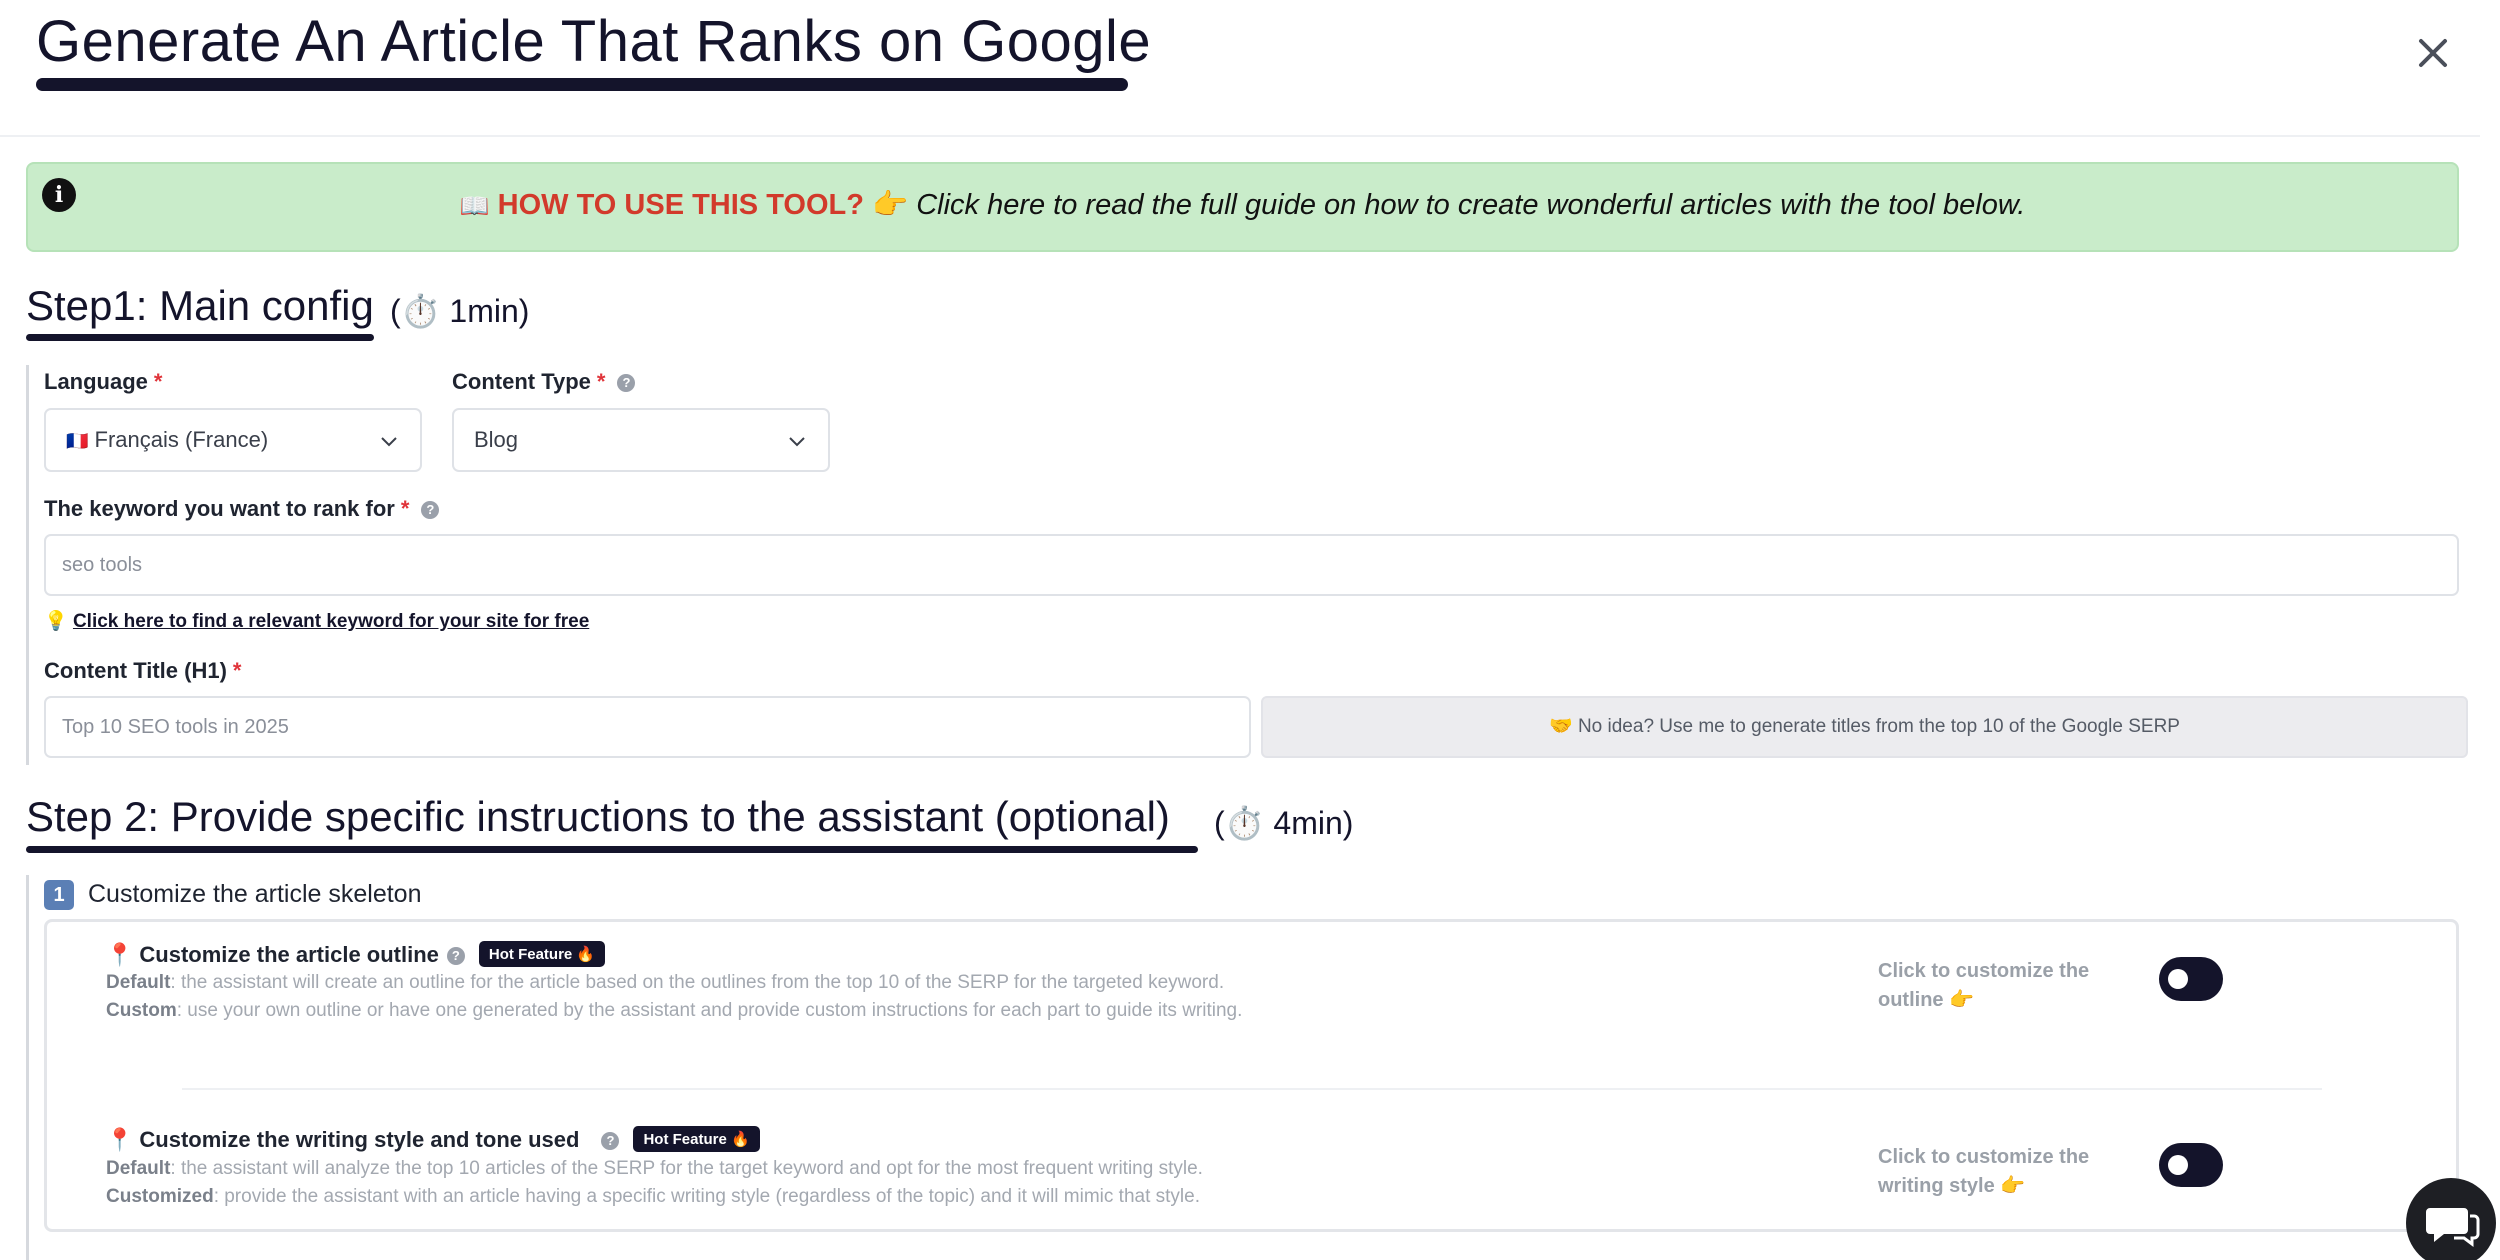  What do you see at coordinates (56, 621) in the screenshot?
I see `lightbulb-icon: 💡` at bounding box center [56, 621].